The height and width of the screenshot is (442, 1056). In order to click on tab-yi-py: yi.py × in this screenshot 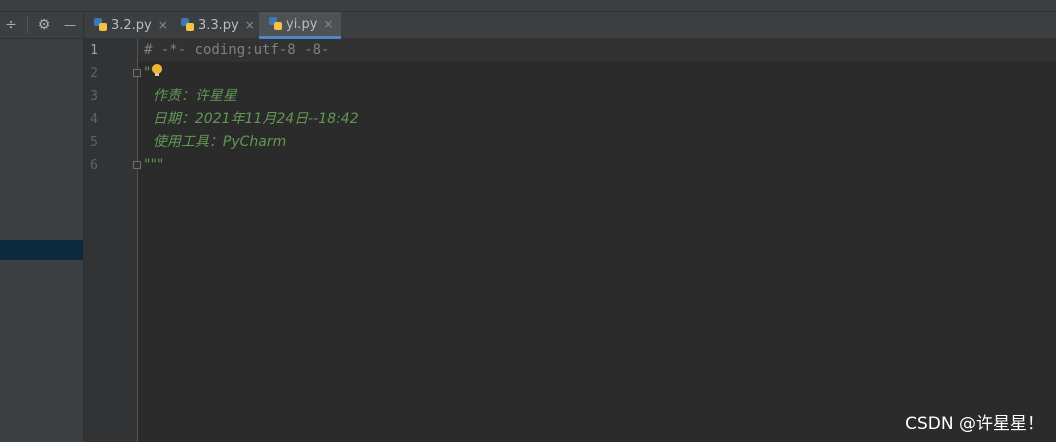, I will do `click(300, 25)`.